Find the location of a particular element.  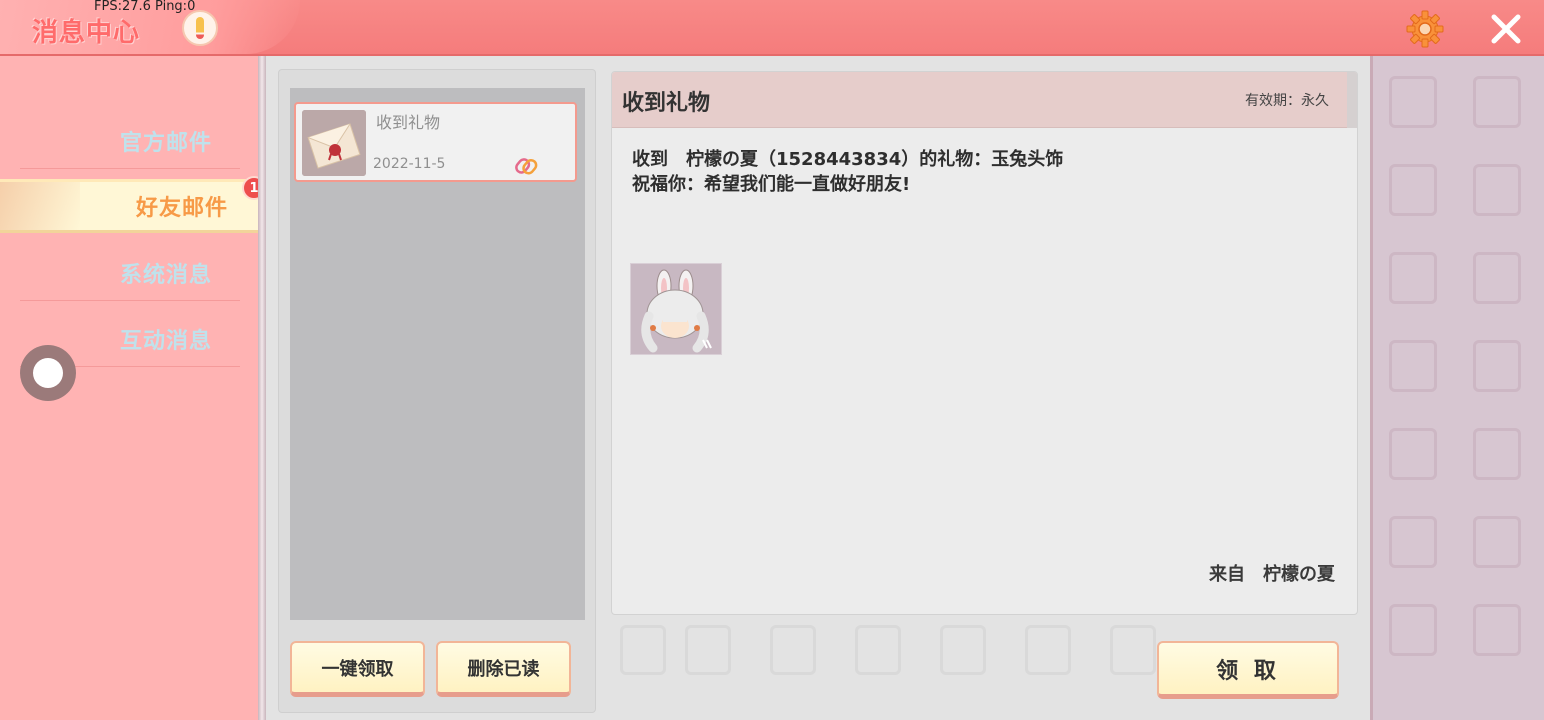

gift-item-slot is located at coordinates (676, 309).